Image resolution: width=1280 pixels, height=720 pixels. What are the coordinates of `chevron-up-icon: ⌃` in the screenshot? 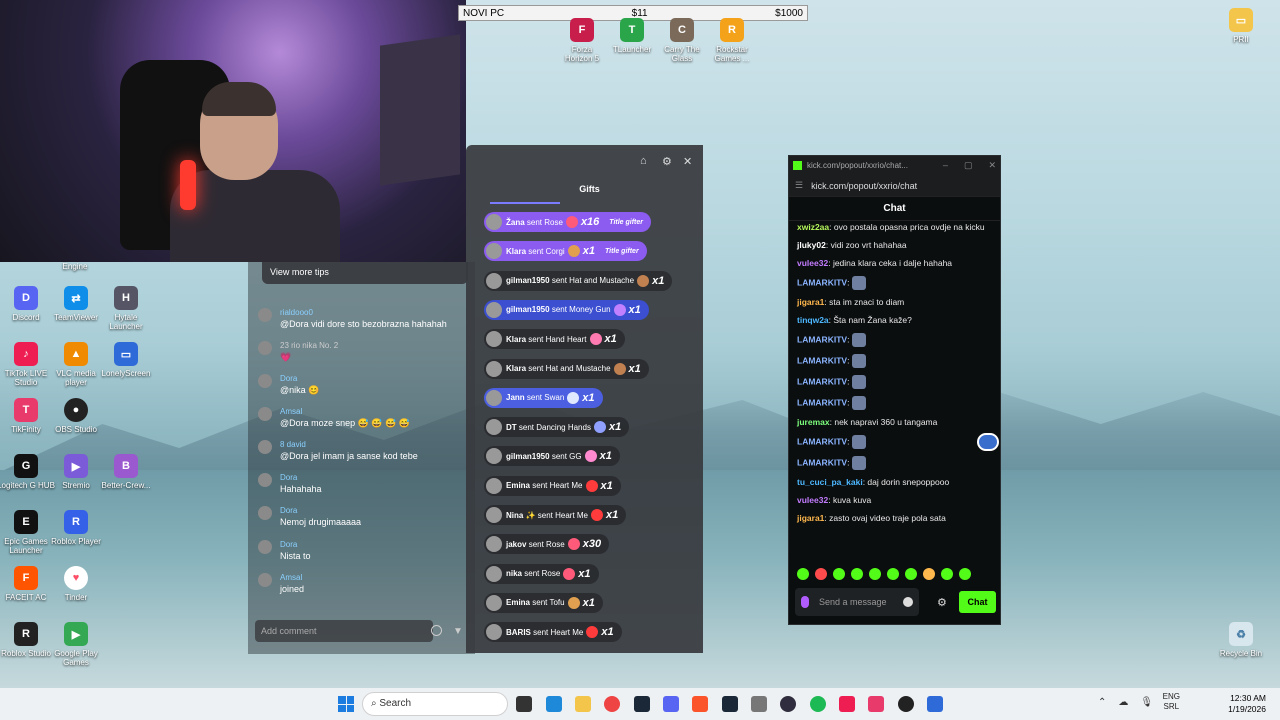 It's located at (1102, 702).